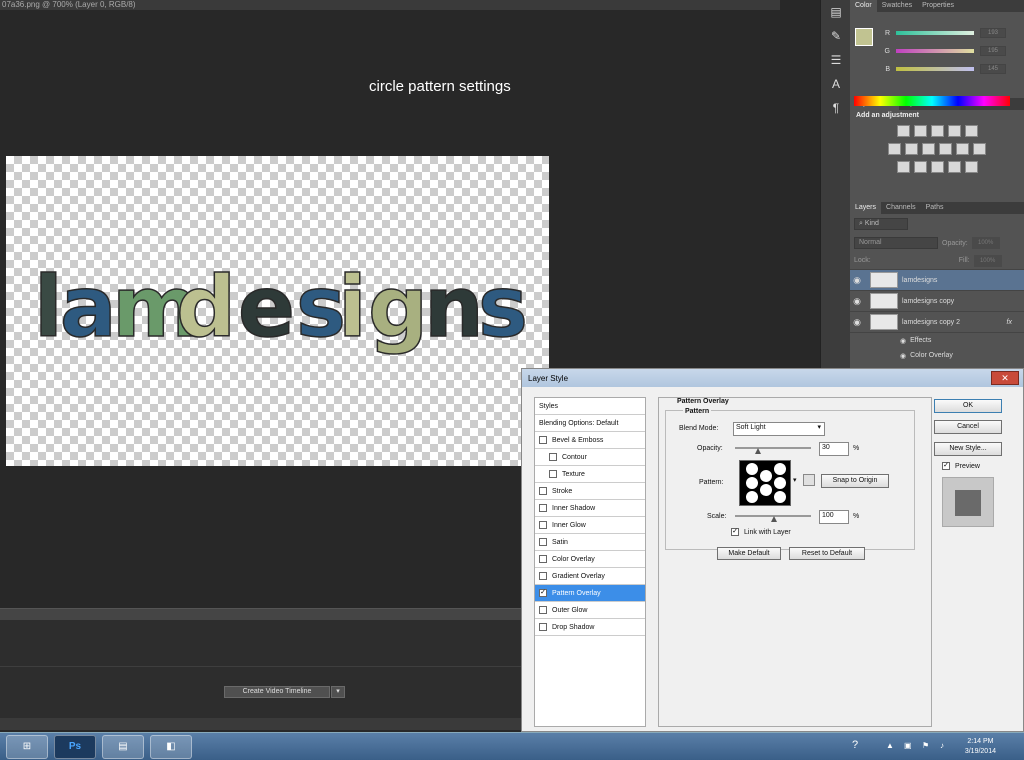 The height and width of the screenshot is (760, 1024). What do you see at coordinates (896, 243) in the screenshot?
I see `layer-blend-select: Normal` at bounding box center [896, 243].